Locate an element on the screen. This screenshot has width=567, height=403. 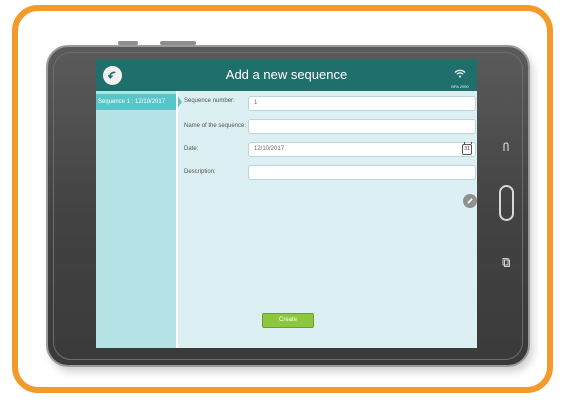
page-title: Add a new sequence is located at coordinates (286, 74).